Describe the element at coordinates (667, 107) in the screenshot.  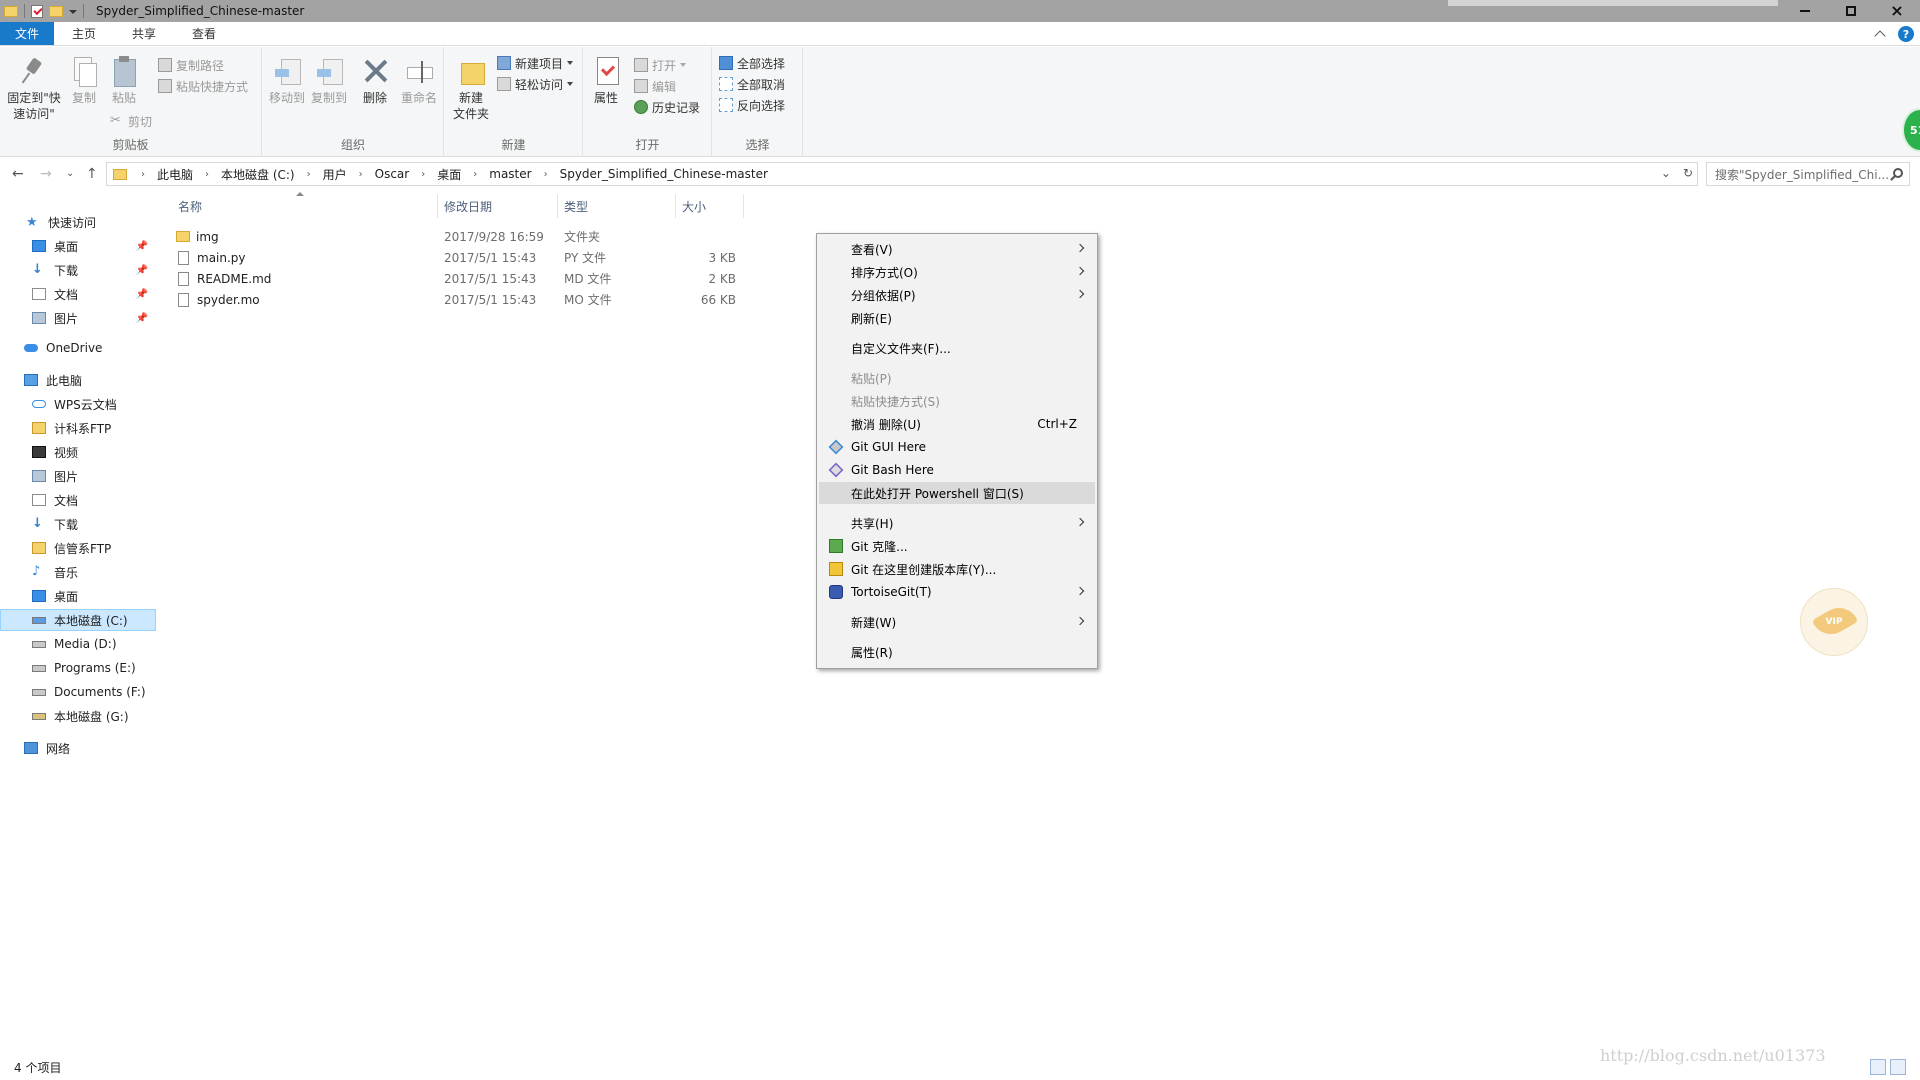
I see `history-button: 历史记录` at that location.